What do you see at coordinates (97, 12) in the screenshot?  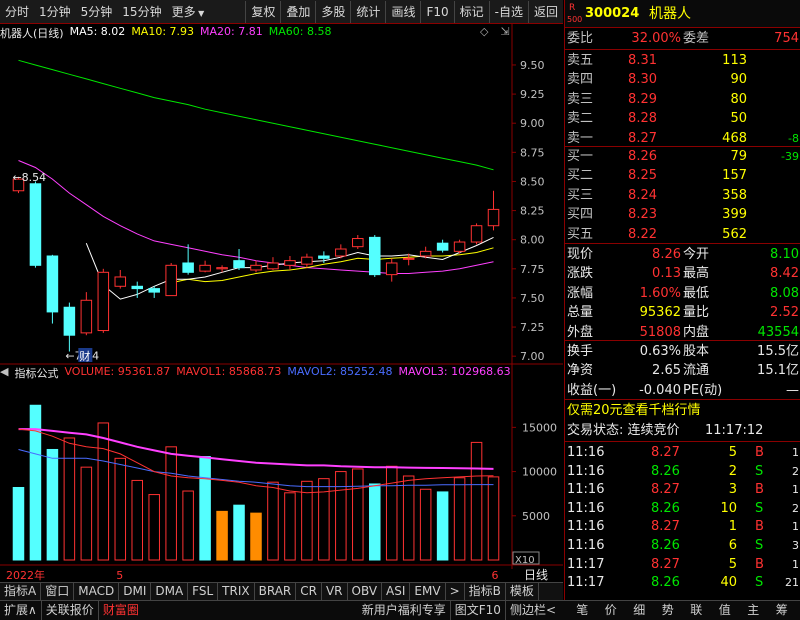 I see `tab-5min: 5分钟` at bounding box center [97, 12].